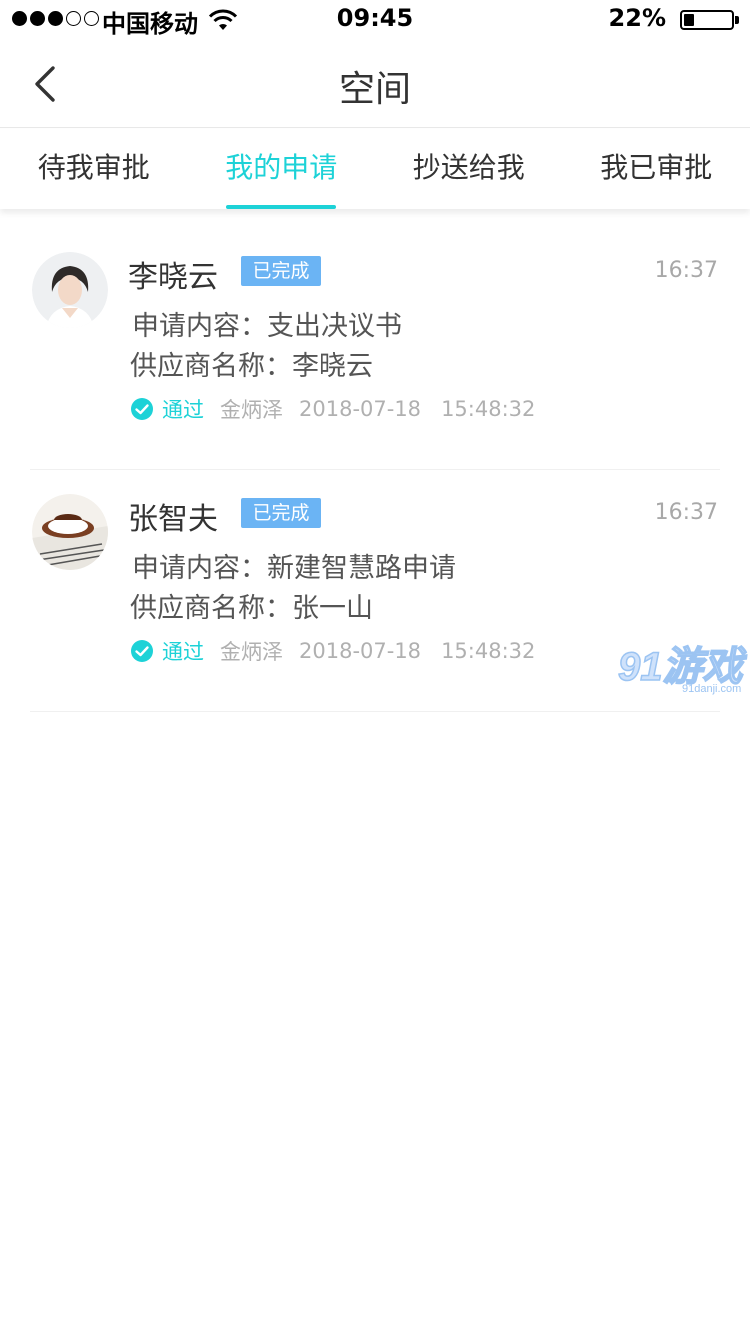  Describe the element at coordinates (173, 277) in the screenshot. I see `applicant-name: 李晓云` at that location.